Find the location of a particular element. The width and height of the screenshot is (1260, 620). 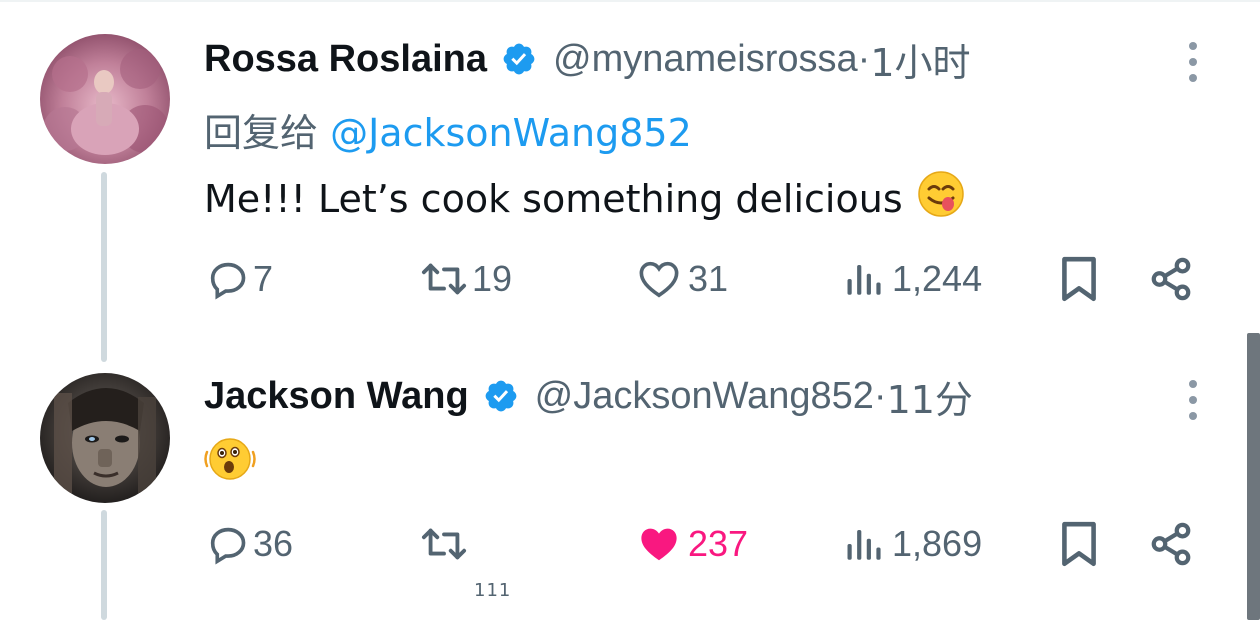

like-count: 237 is located at coordinates (718, 543).